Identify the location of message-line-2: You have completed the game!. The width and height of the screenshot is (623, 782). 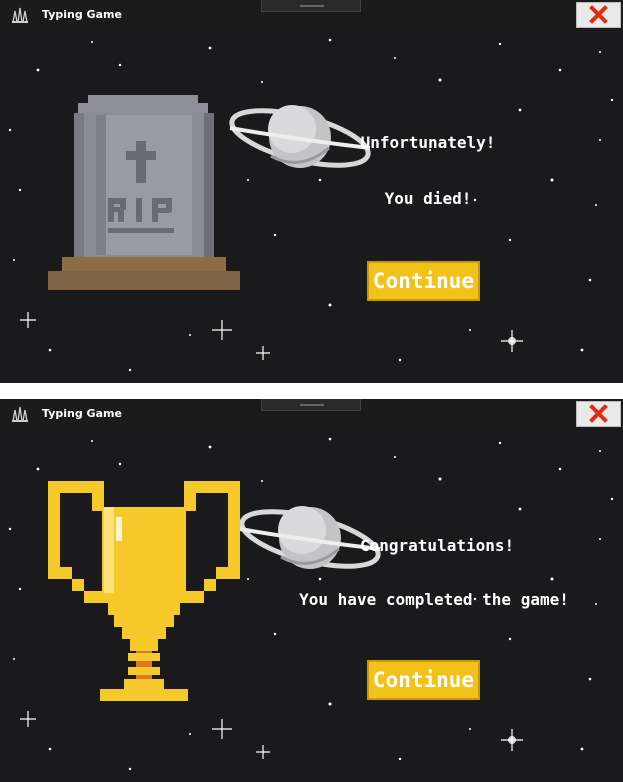
(434, 599).